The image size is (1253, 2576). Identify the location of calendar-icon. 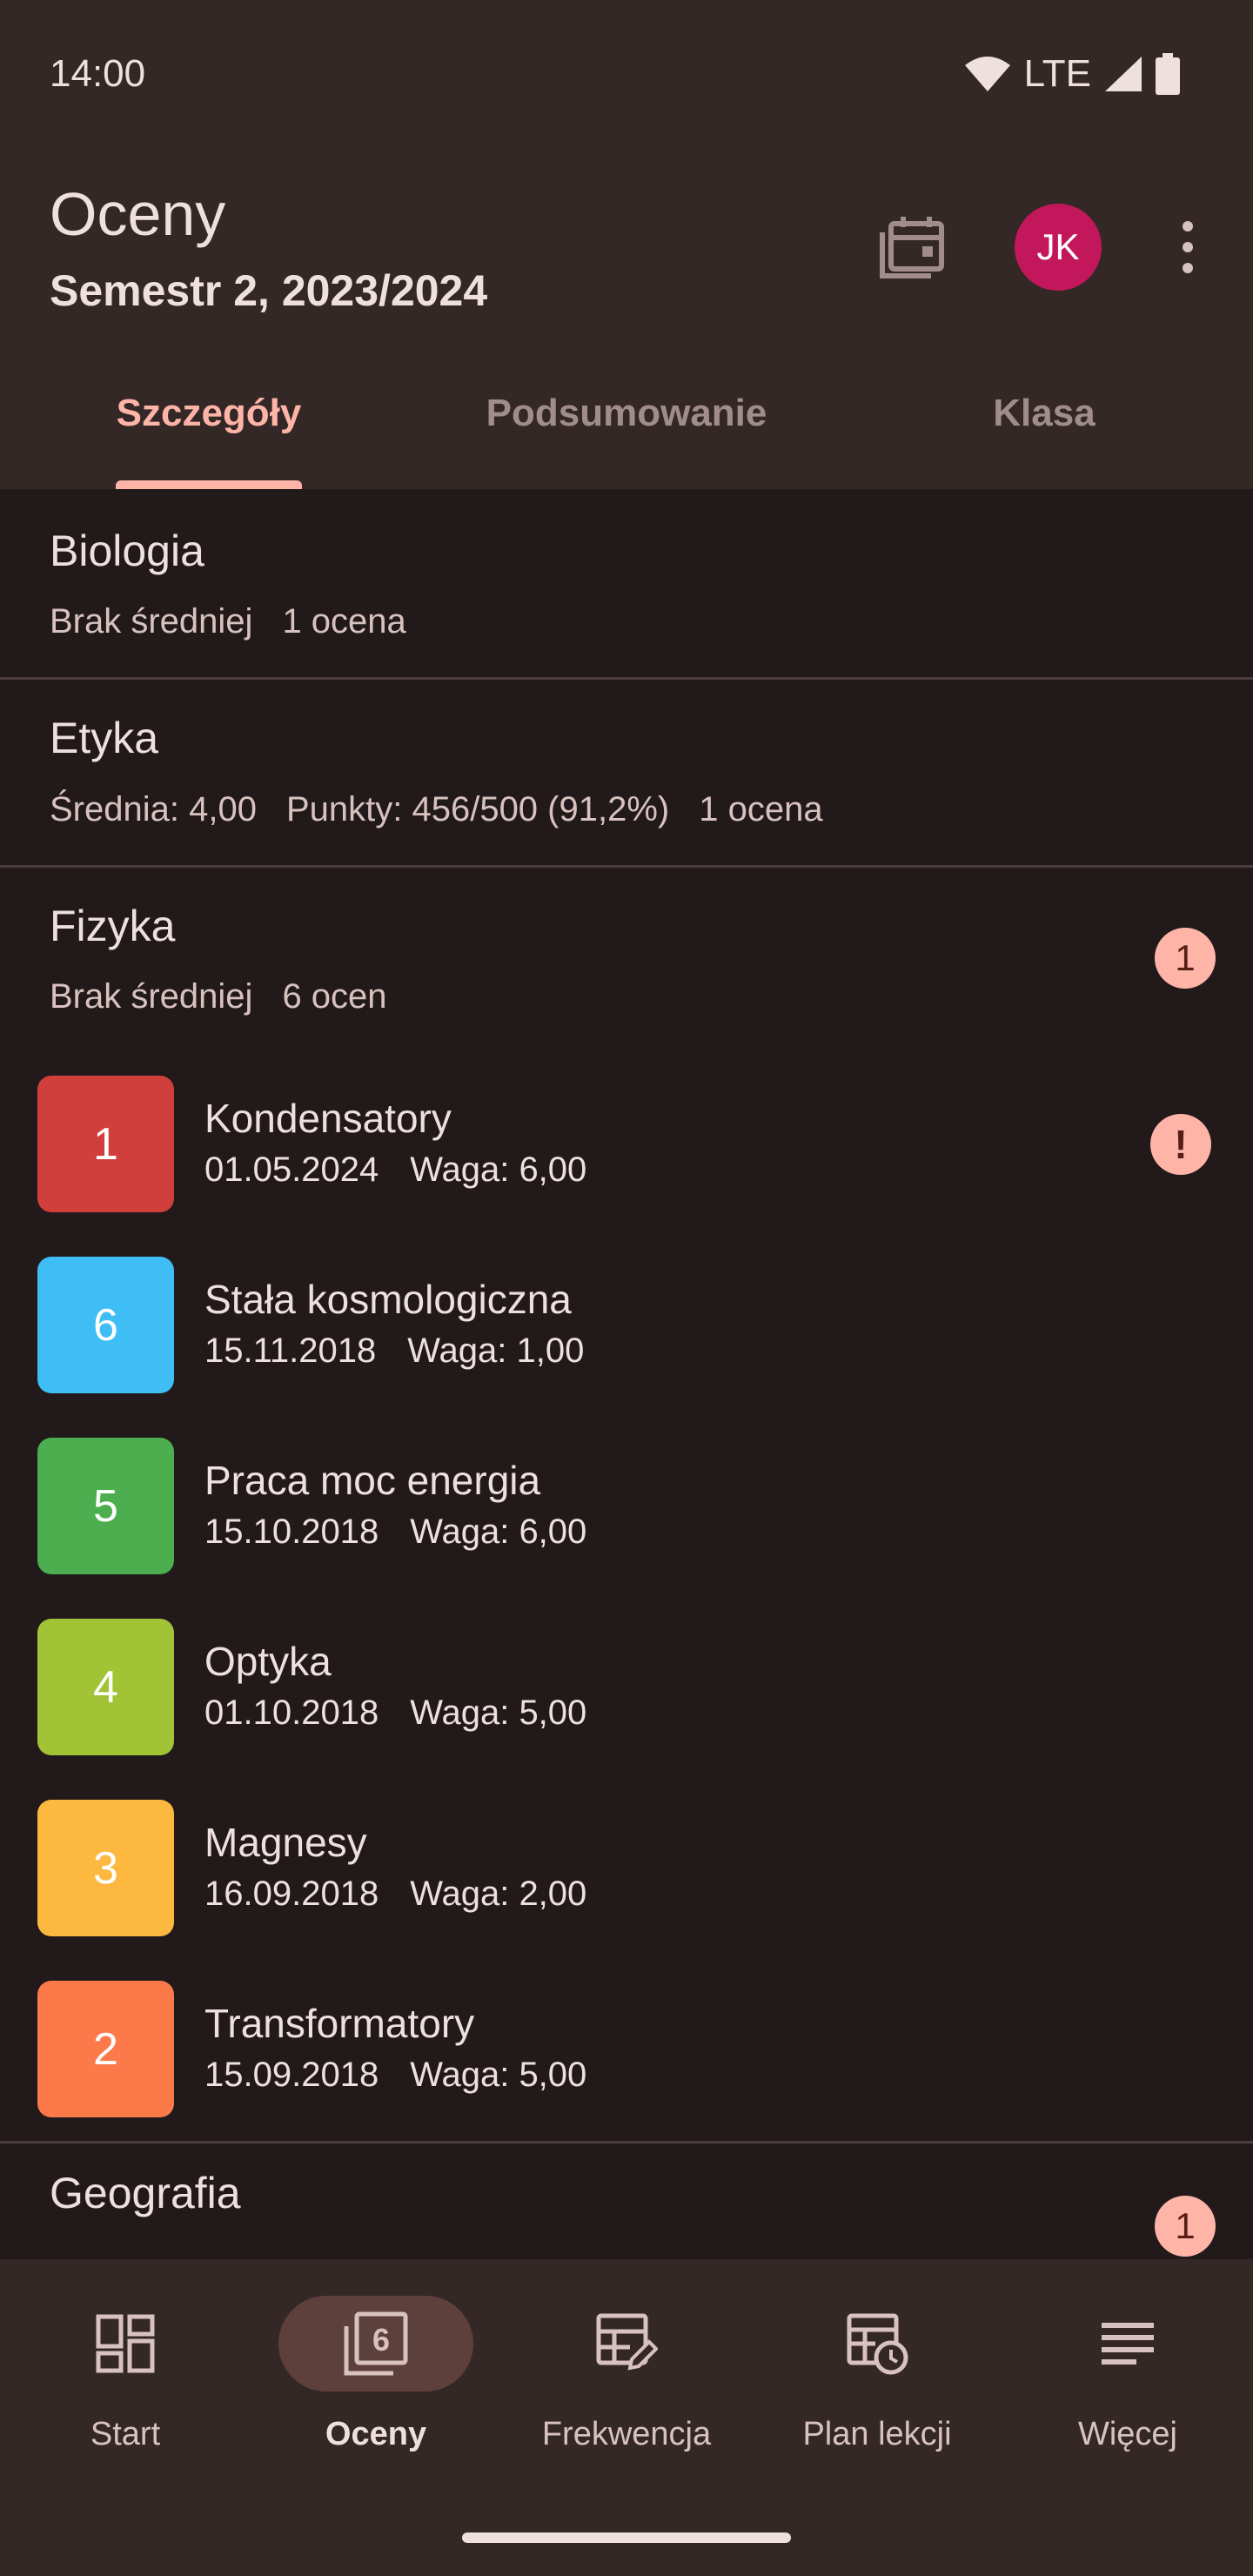
(912, 247).